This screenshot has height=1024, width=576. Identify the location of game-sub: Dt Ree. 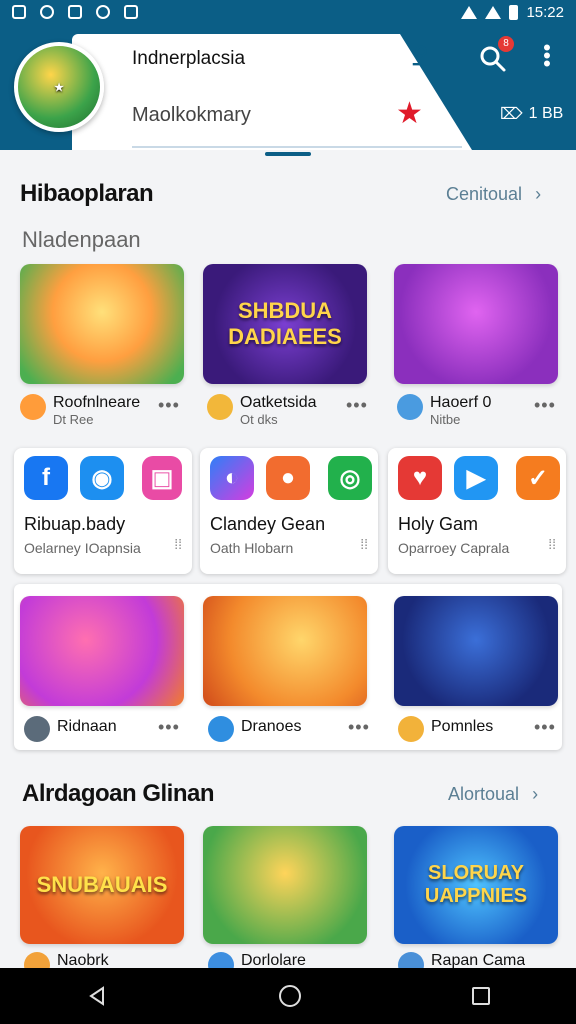
(73, 419).